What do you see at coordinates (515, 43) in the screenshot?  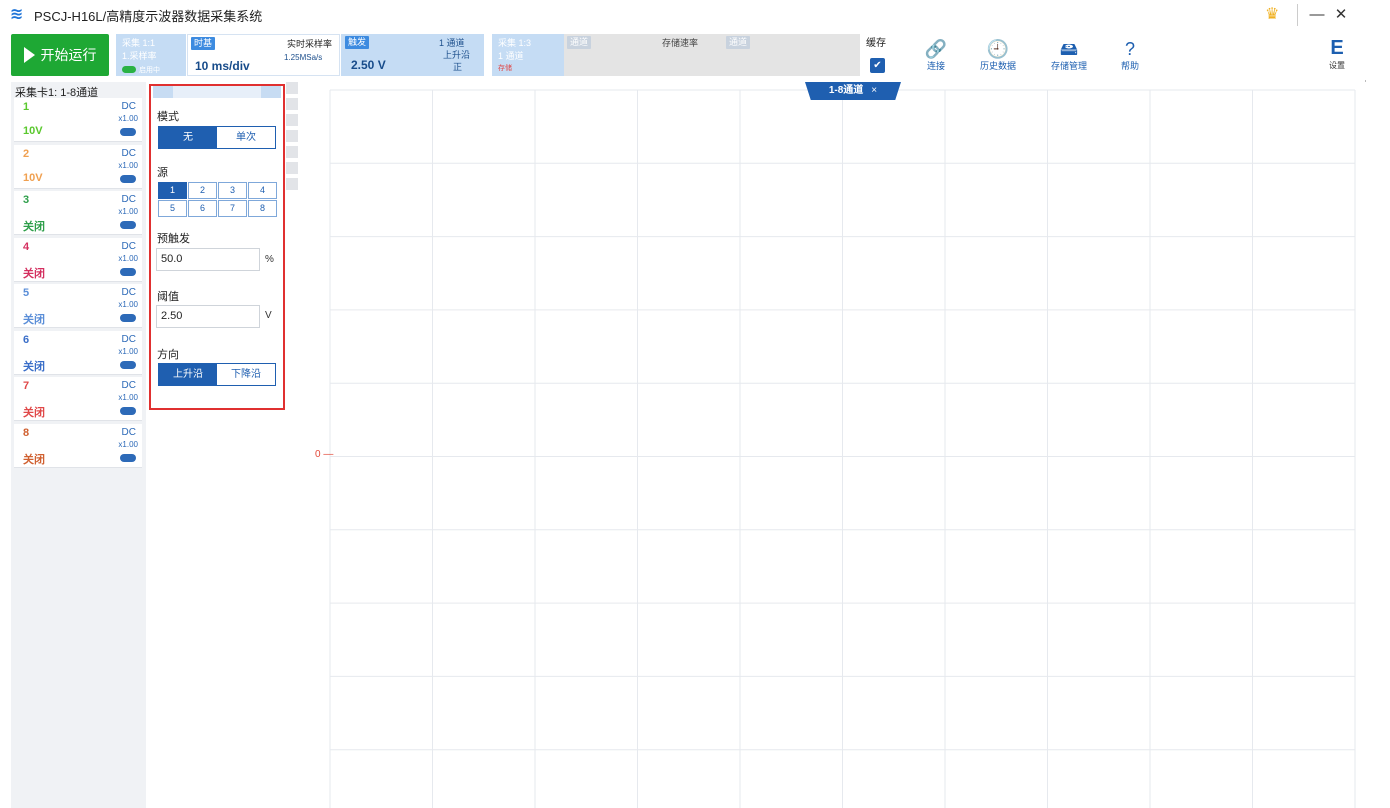 I see `card4-title: 采集 1:3` at bounding box center [515, 43].